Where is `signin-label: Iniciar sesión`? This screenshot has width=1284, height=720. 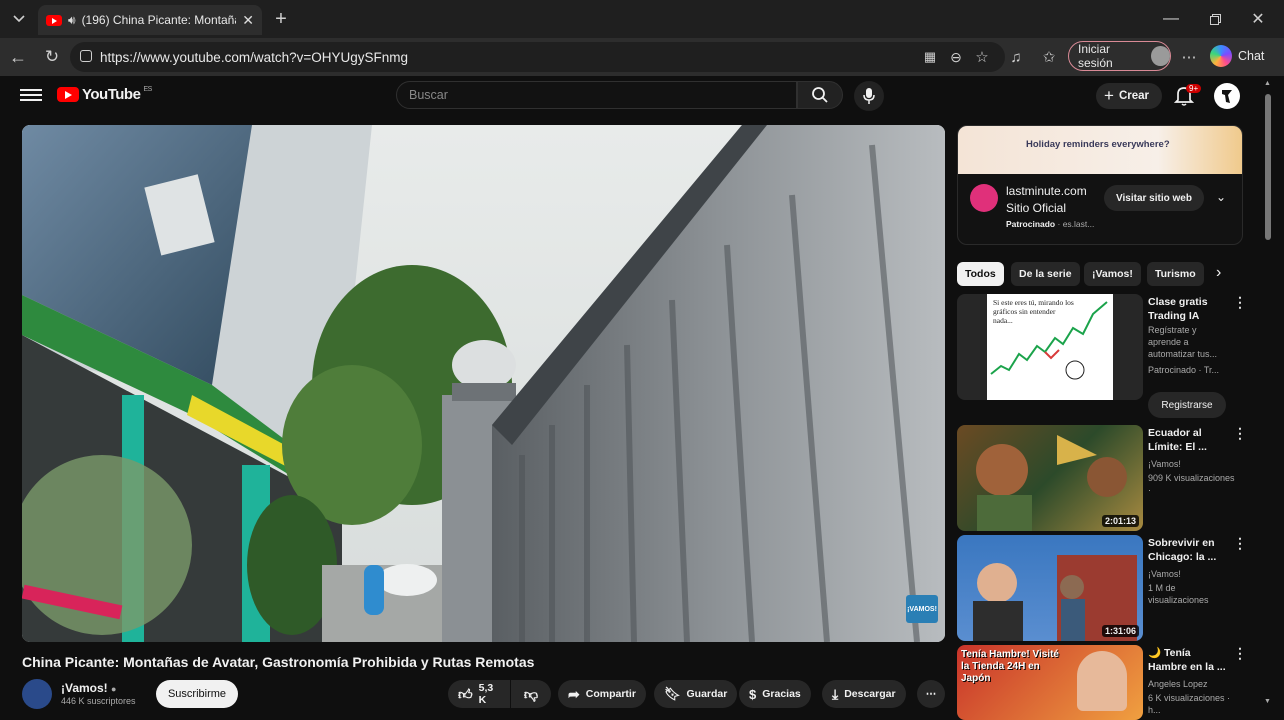 signin-label: Iniciar sesión is located at coordinates (1095, 56).